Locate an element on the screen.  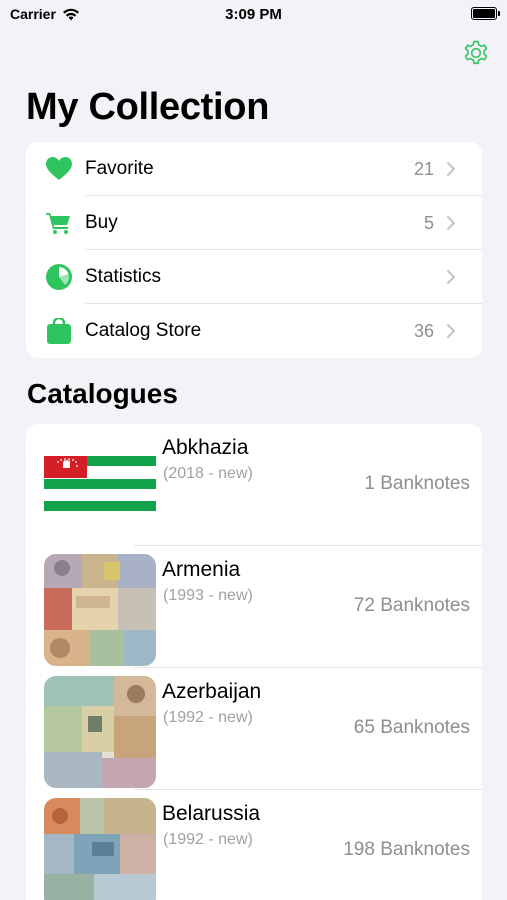
page-title: My Collection is located at coordinates (148, 107).